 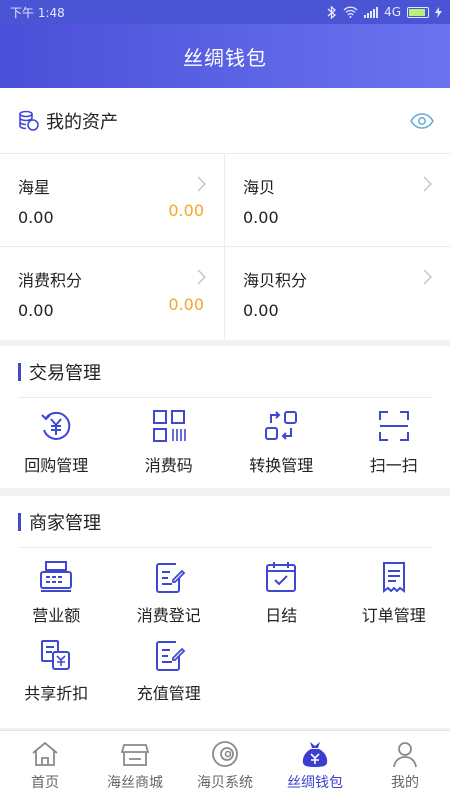 What do you see at coordinates (56, 425) in the screenshot?
I see `repurchase-icon` at bounding box center [56, 425].